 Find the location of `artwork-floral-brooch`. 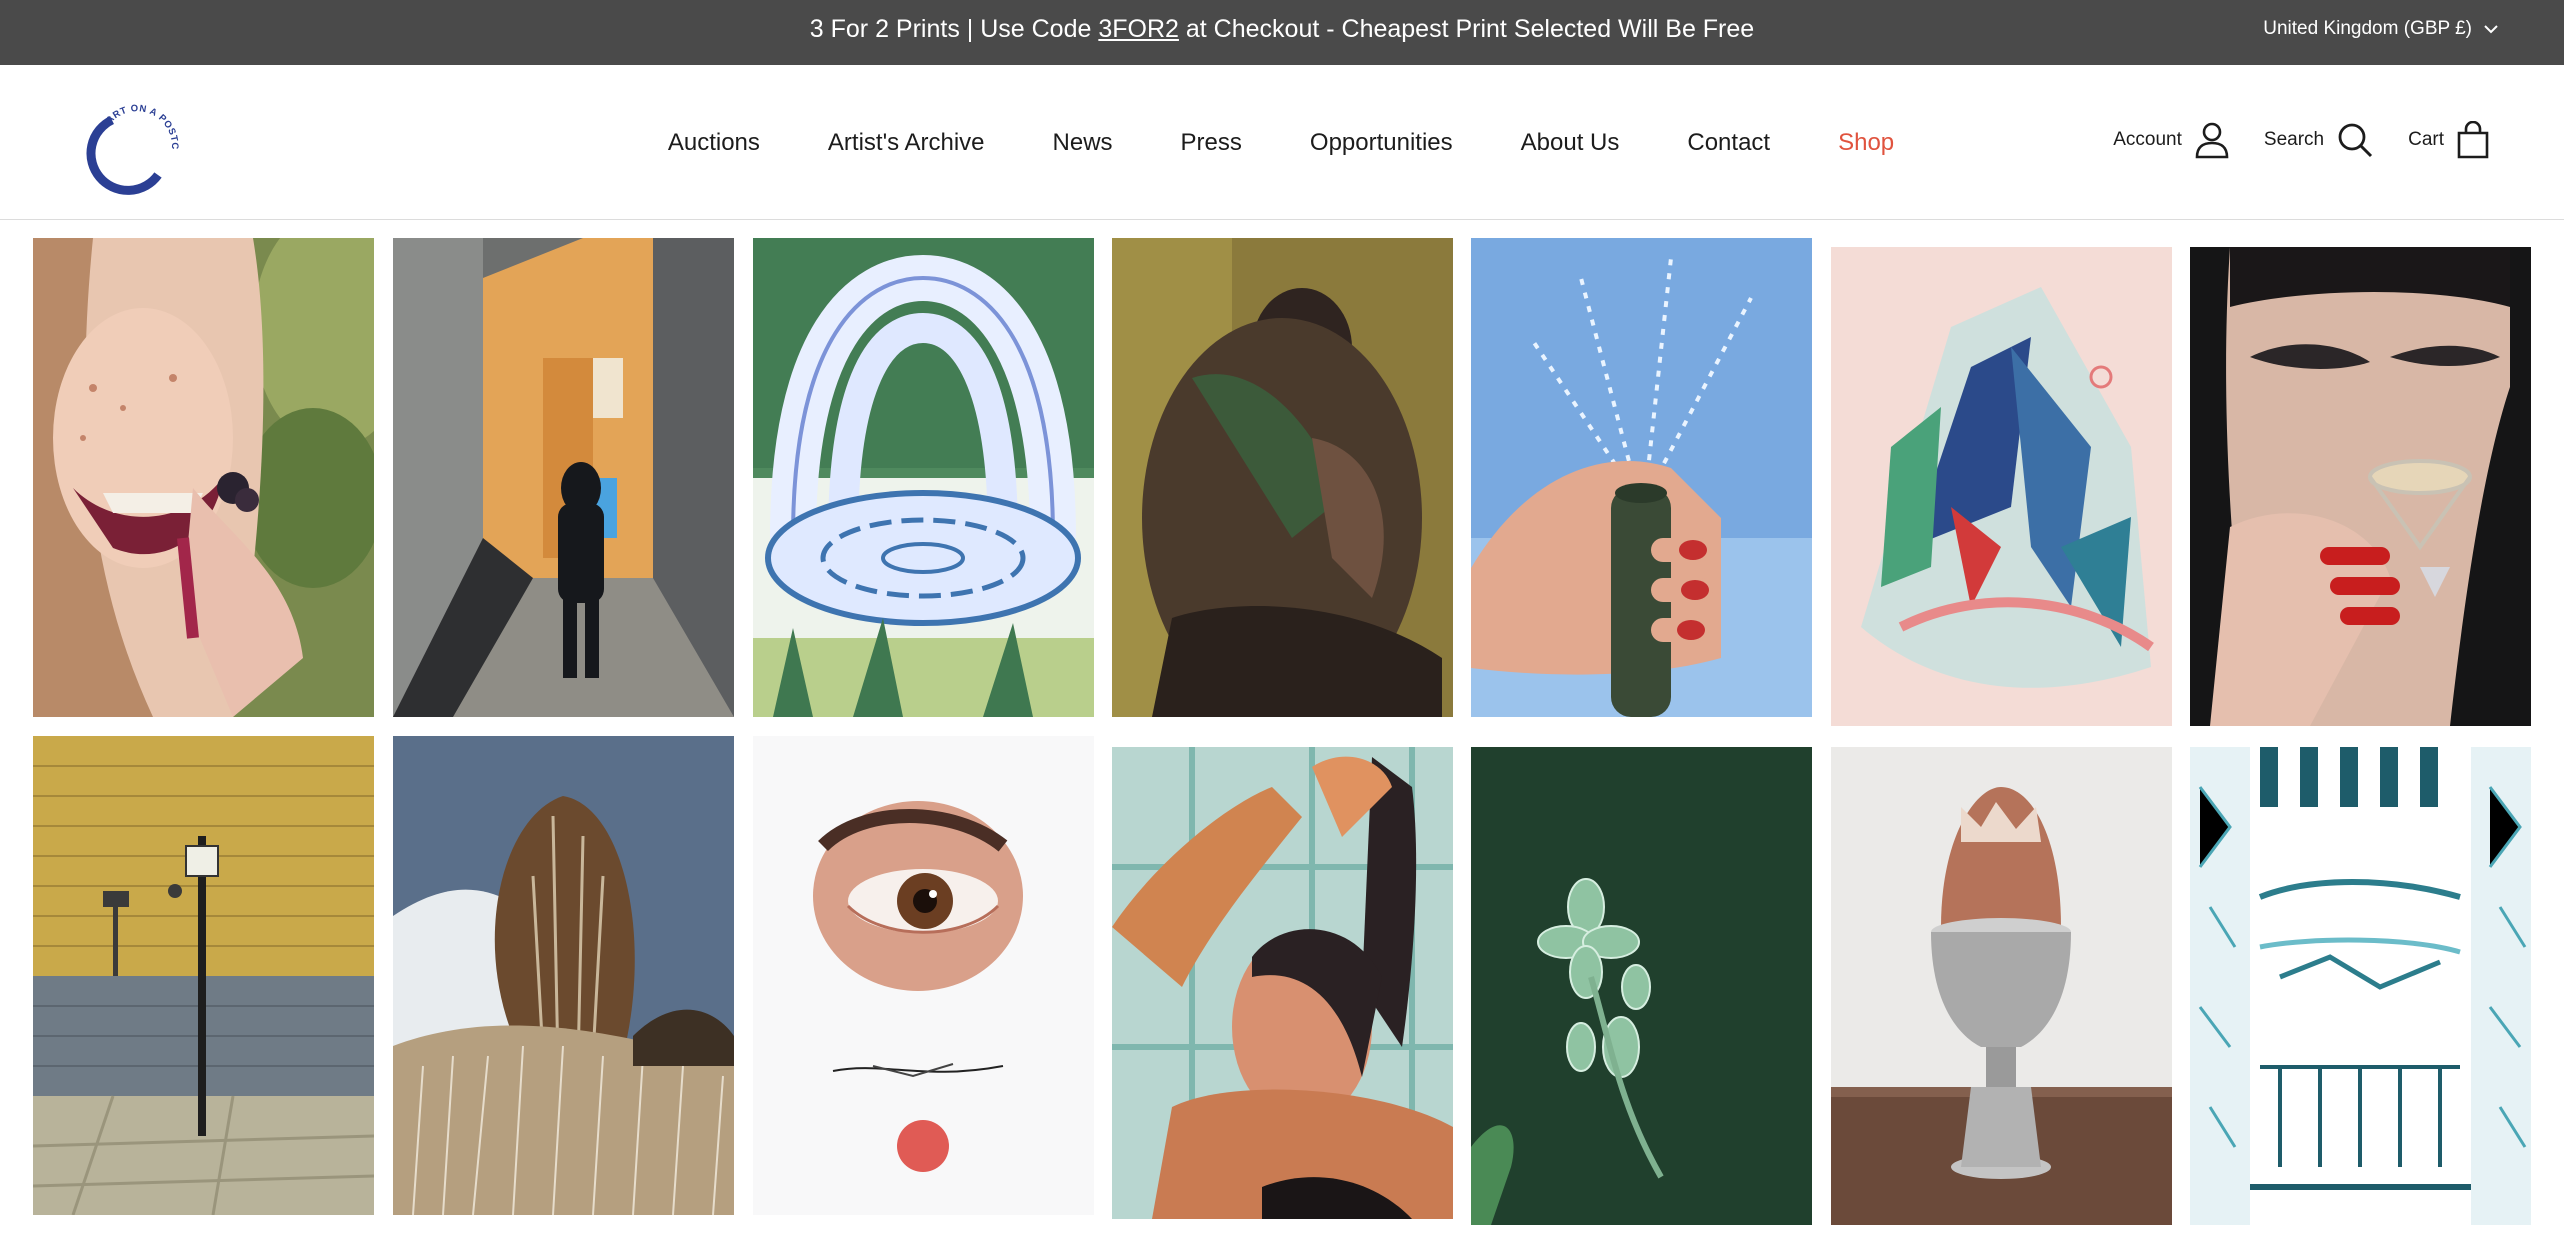

artwork-floral-brooch is located at coordinates (1641, 986).